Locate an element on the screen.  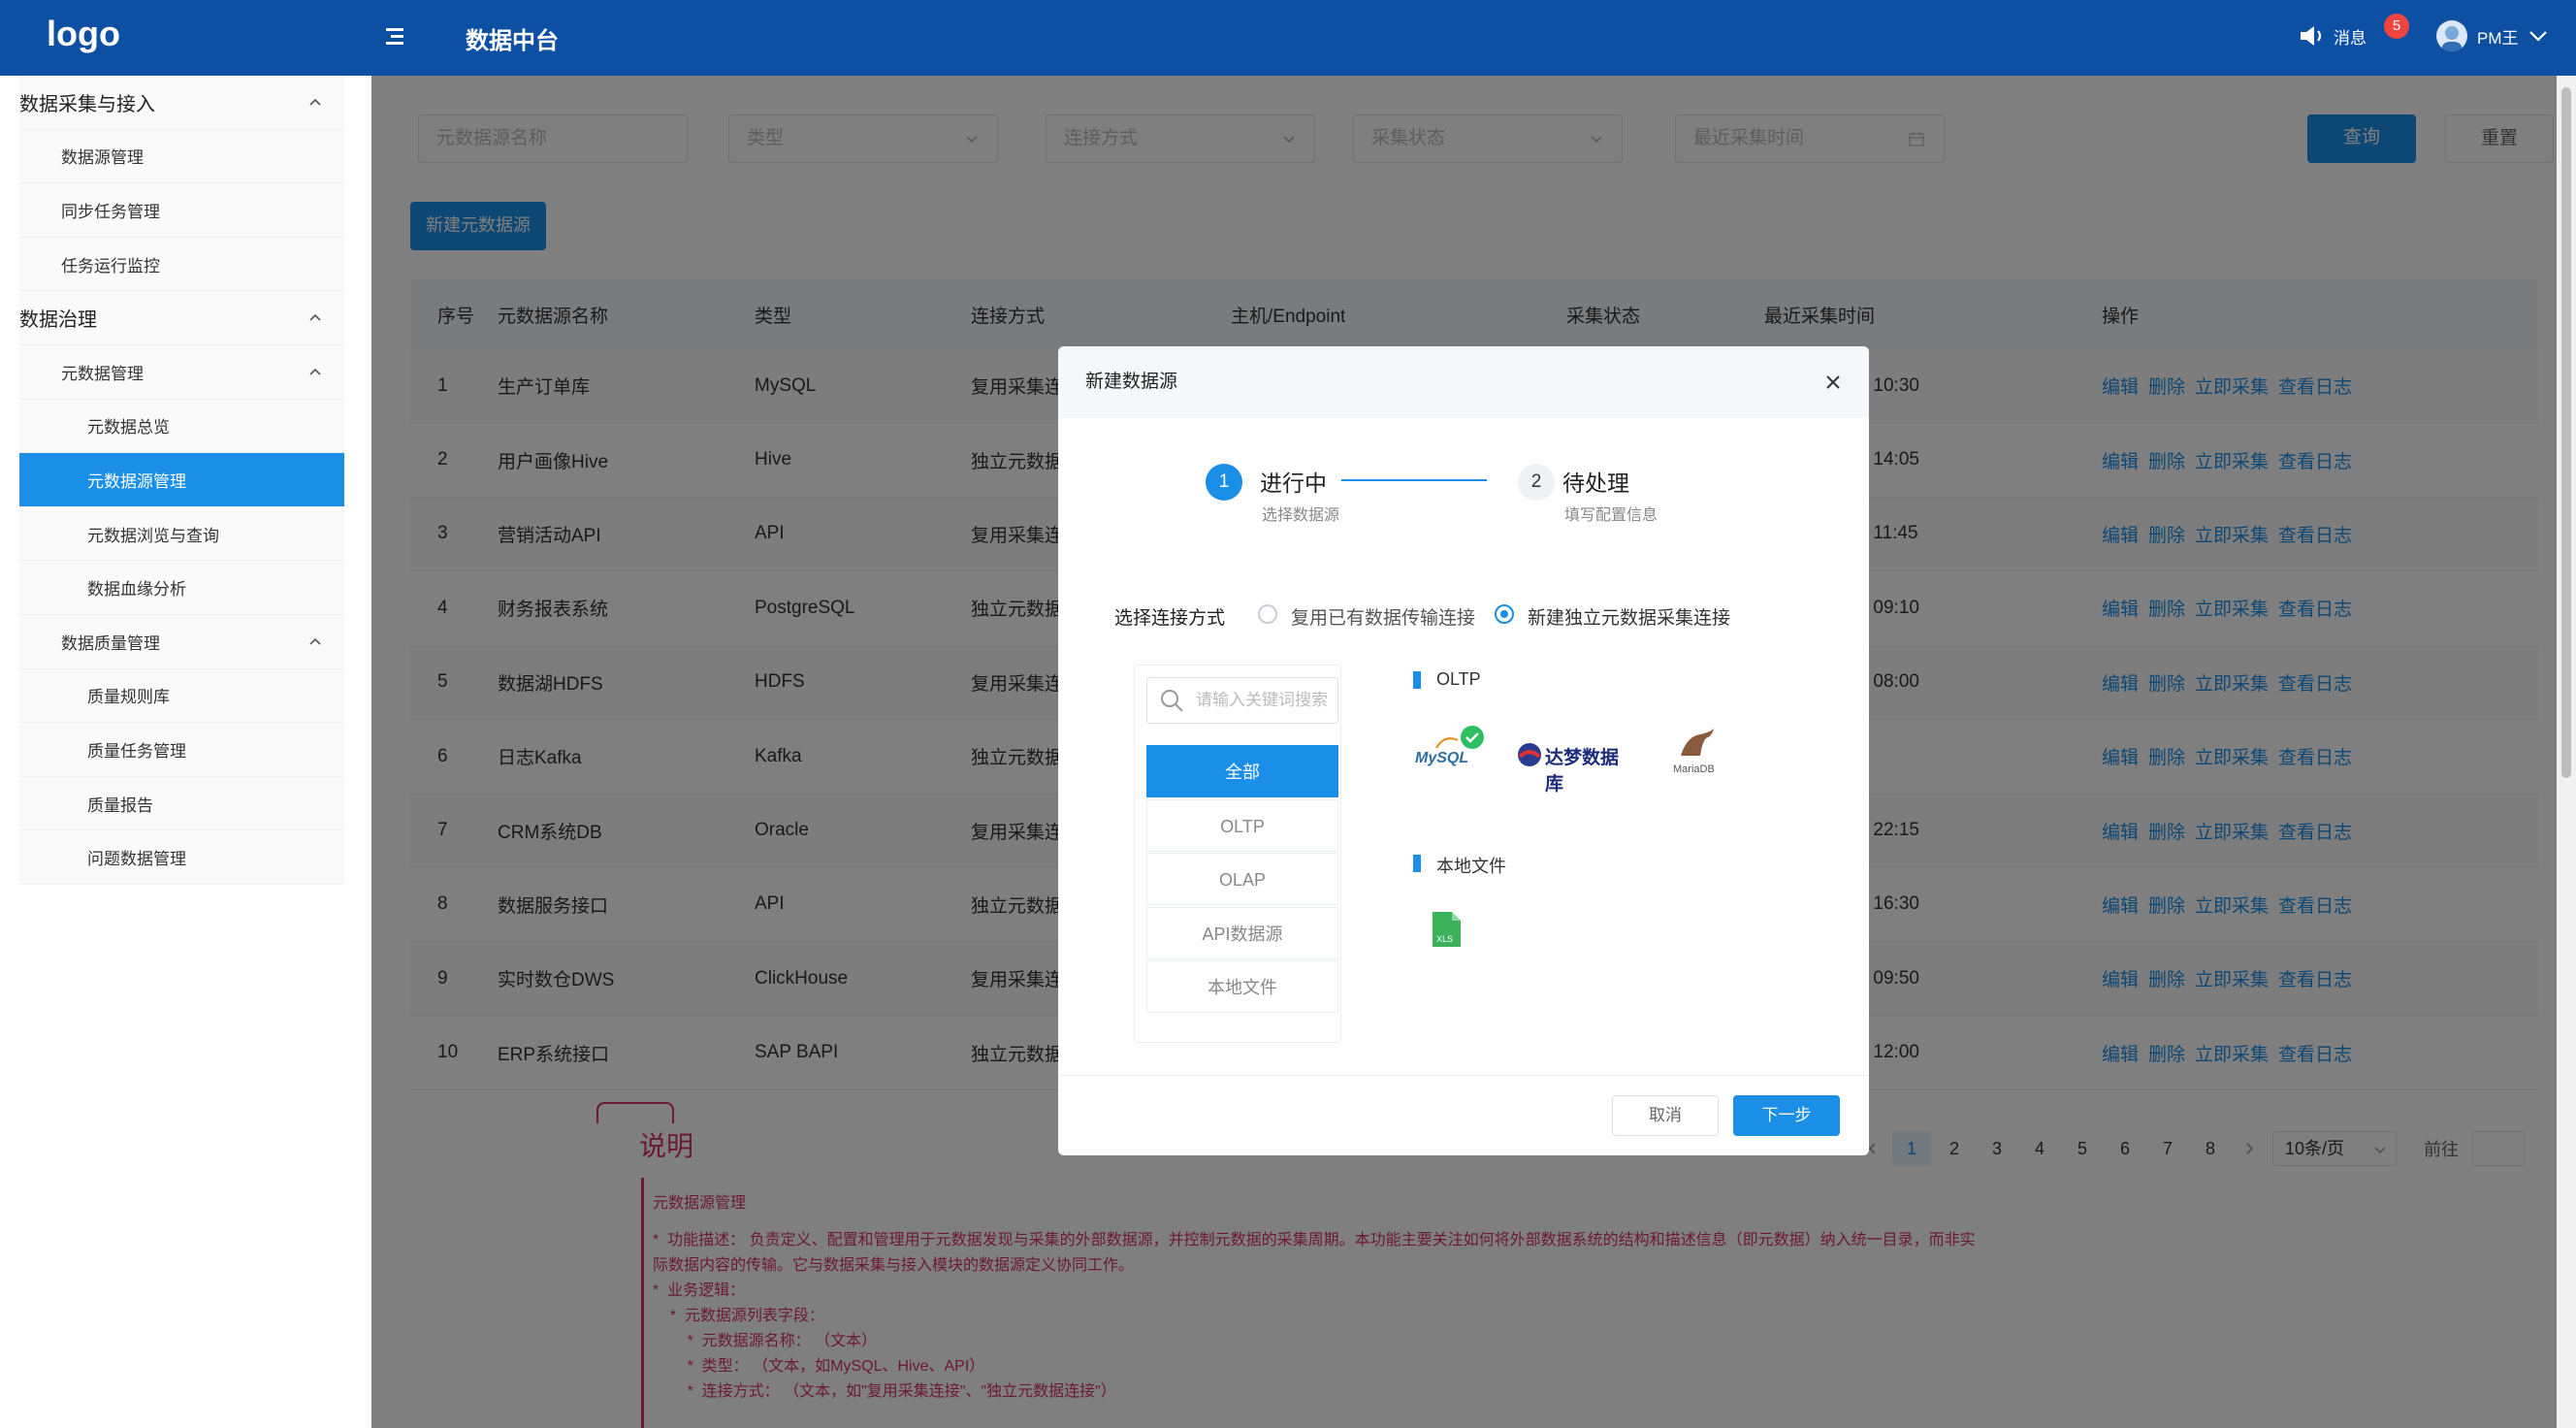
step1-title: 进行中 is located at coordinates (1293, 483).